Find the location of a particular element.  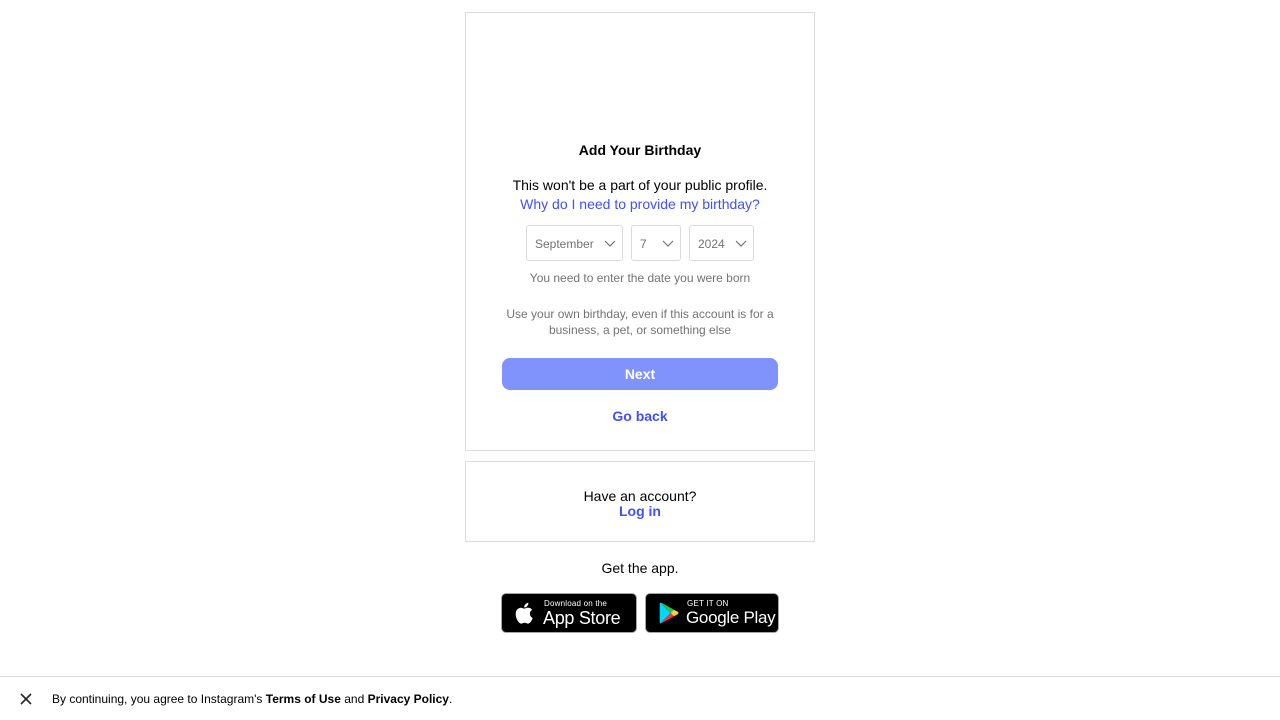

next-button: Next is located at coordinates (640, 374).